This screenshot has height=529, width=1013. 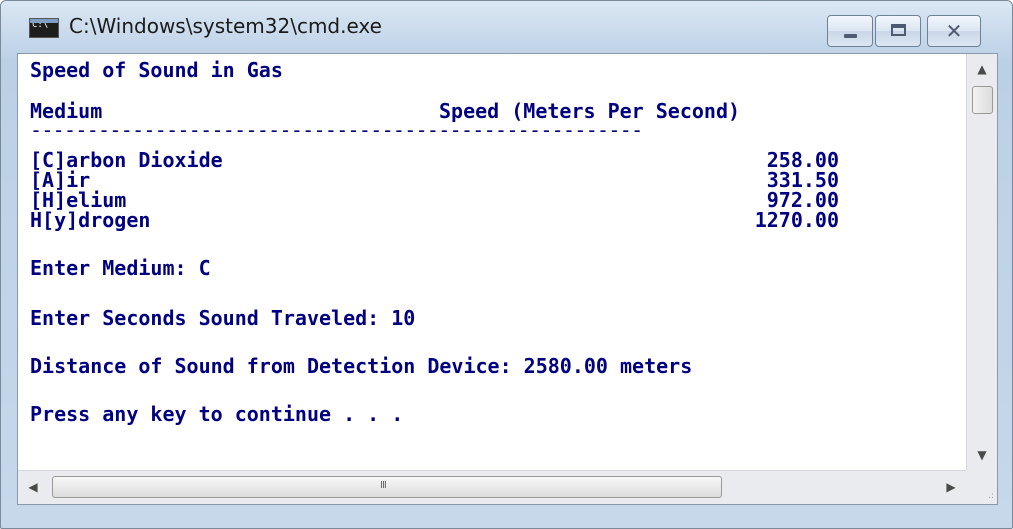 What do you see at coordinates (850, 31) in the screenshot?
I see `minimize-button` at bounding box center [850, 31].